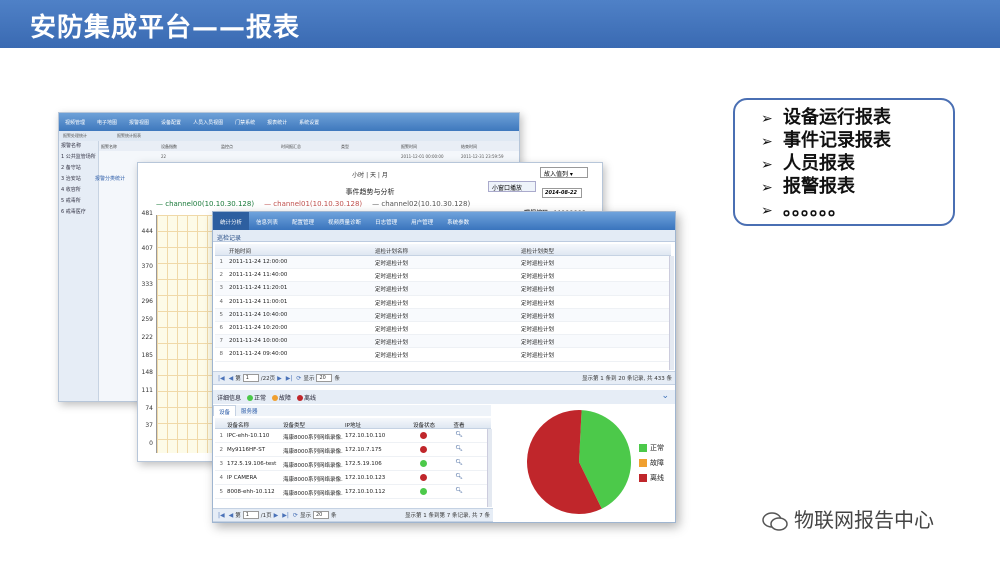 This screenshot has height=562, width=1000. What do you see at coordinates (373, 423) in the screenshot?
I see `column-header: IP地址` at bounding box center [373, 423].